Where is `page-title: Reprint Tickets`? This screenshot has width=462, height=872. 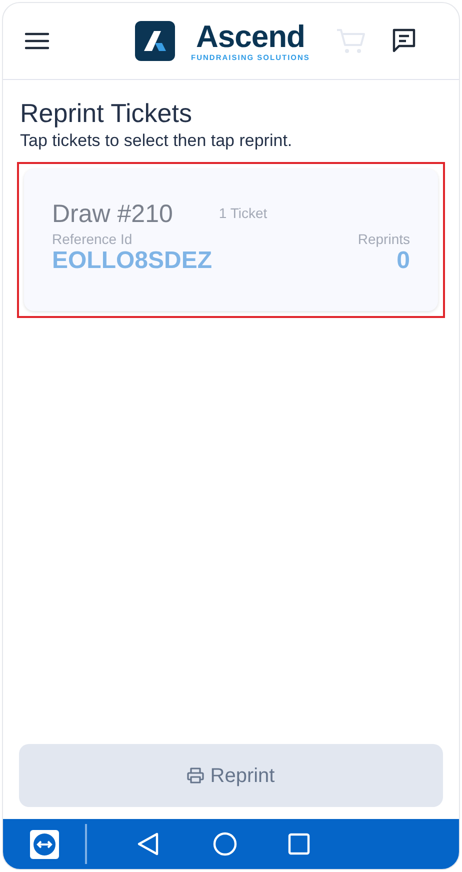
page-title: Reprint Tickets is located at coordinates (106, 113).